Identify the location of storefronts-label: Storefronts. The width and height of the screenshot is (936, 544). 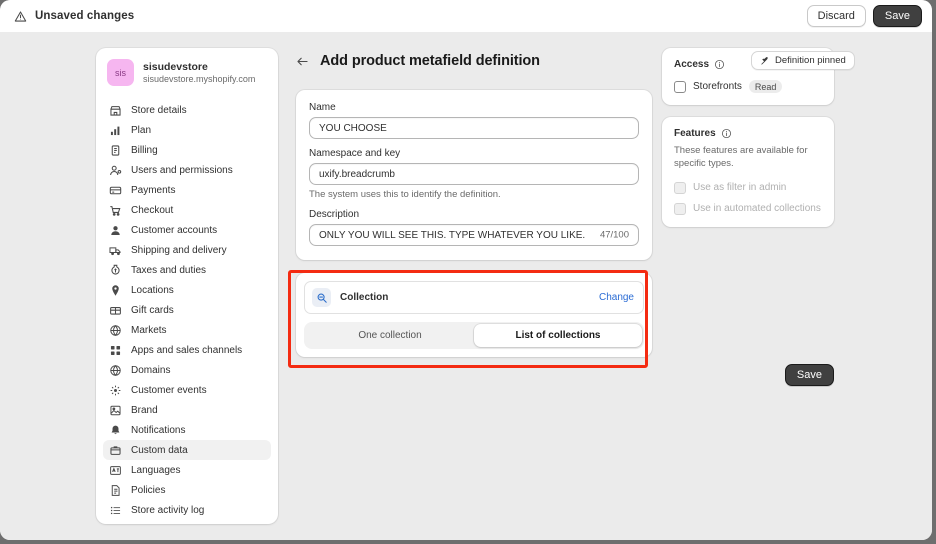
(717, 86).